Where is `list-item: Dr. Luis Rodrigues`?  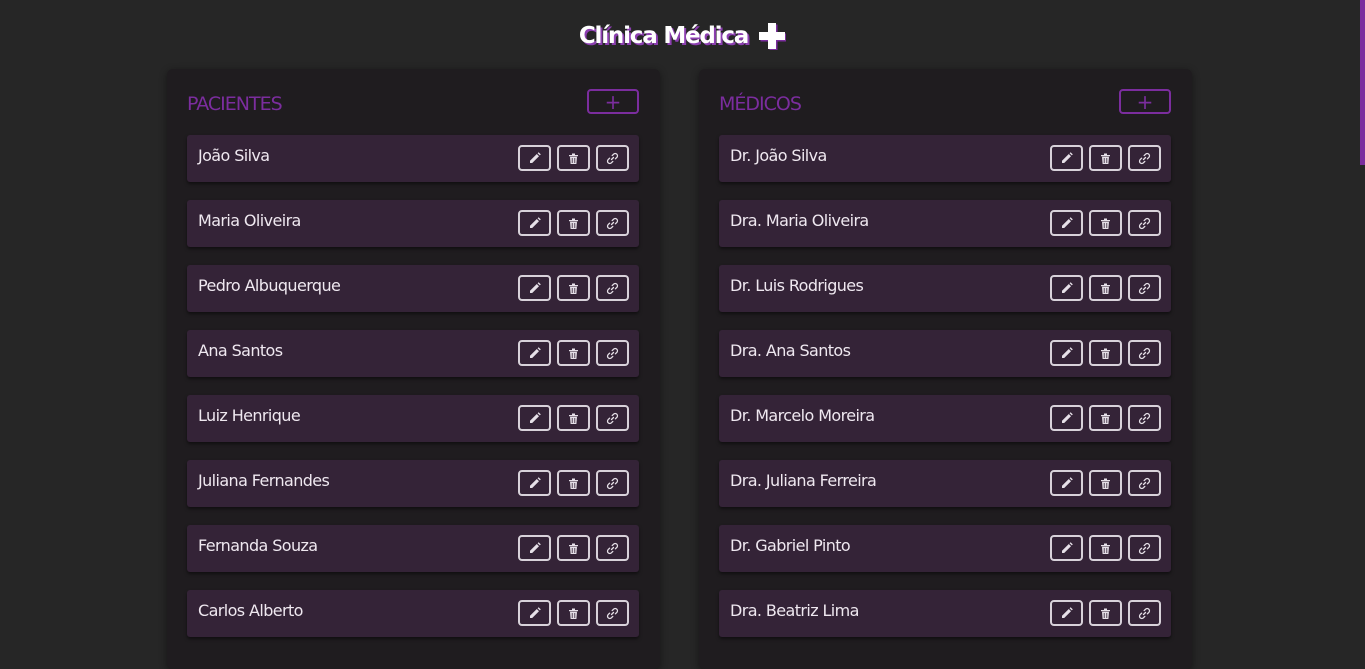 list-item: Dr. Luis Rodrigues is located at coordinates (945, 288).